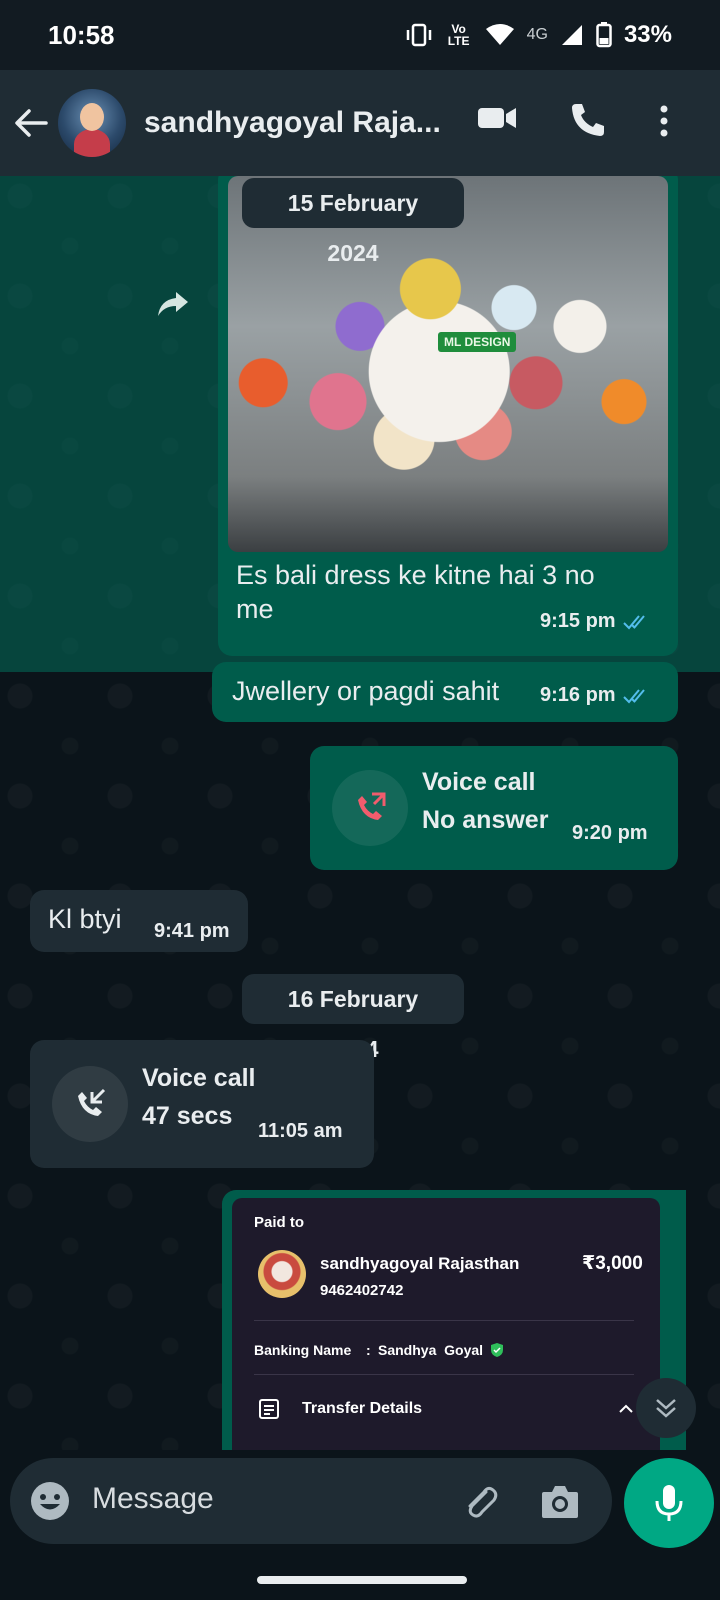  Describe the element at coordinates (362, 1409) in the screenshot. I see `transfer-details-label: Transfer Details` at that location.